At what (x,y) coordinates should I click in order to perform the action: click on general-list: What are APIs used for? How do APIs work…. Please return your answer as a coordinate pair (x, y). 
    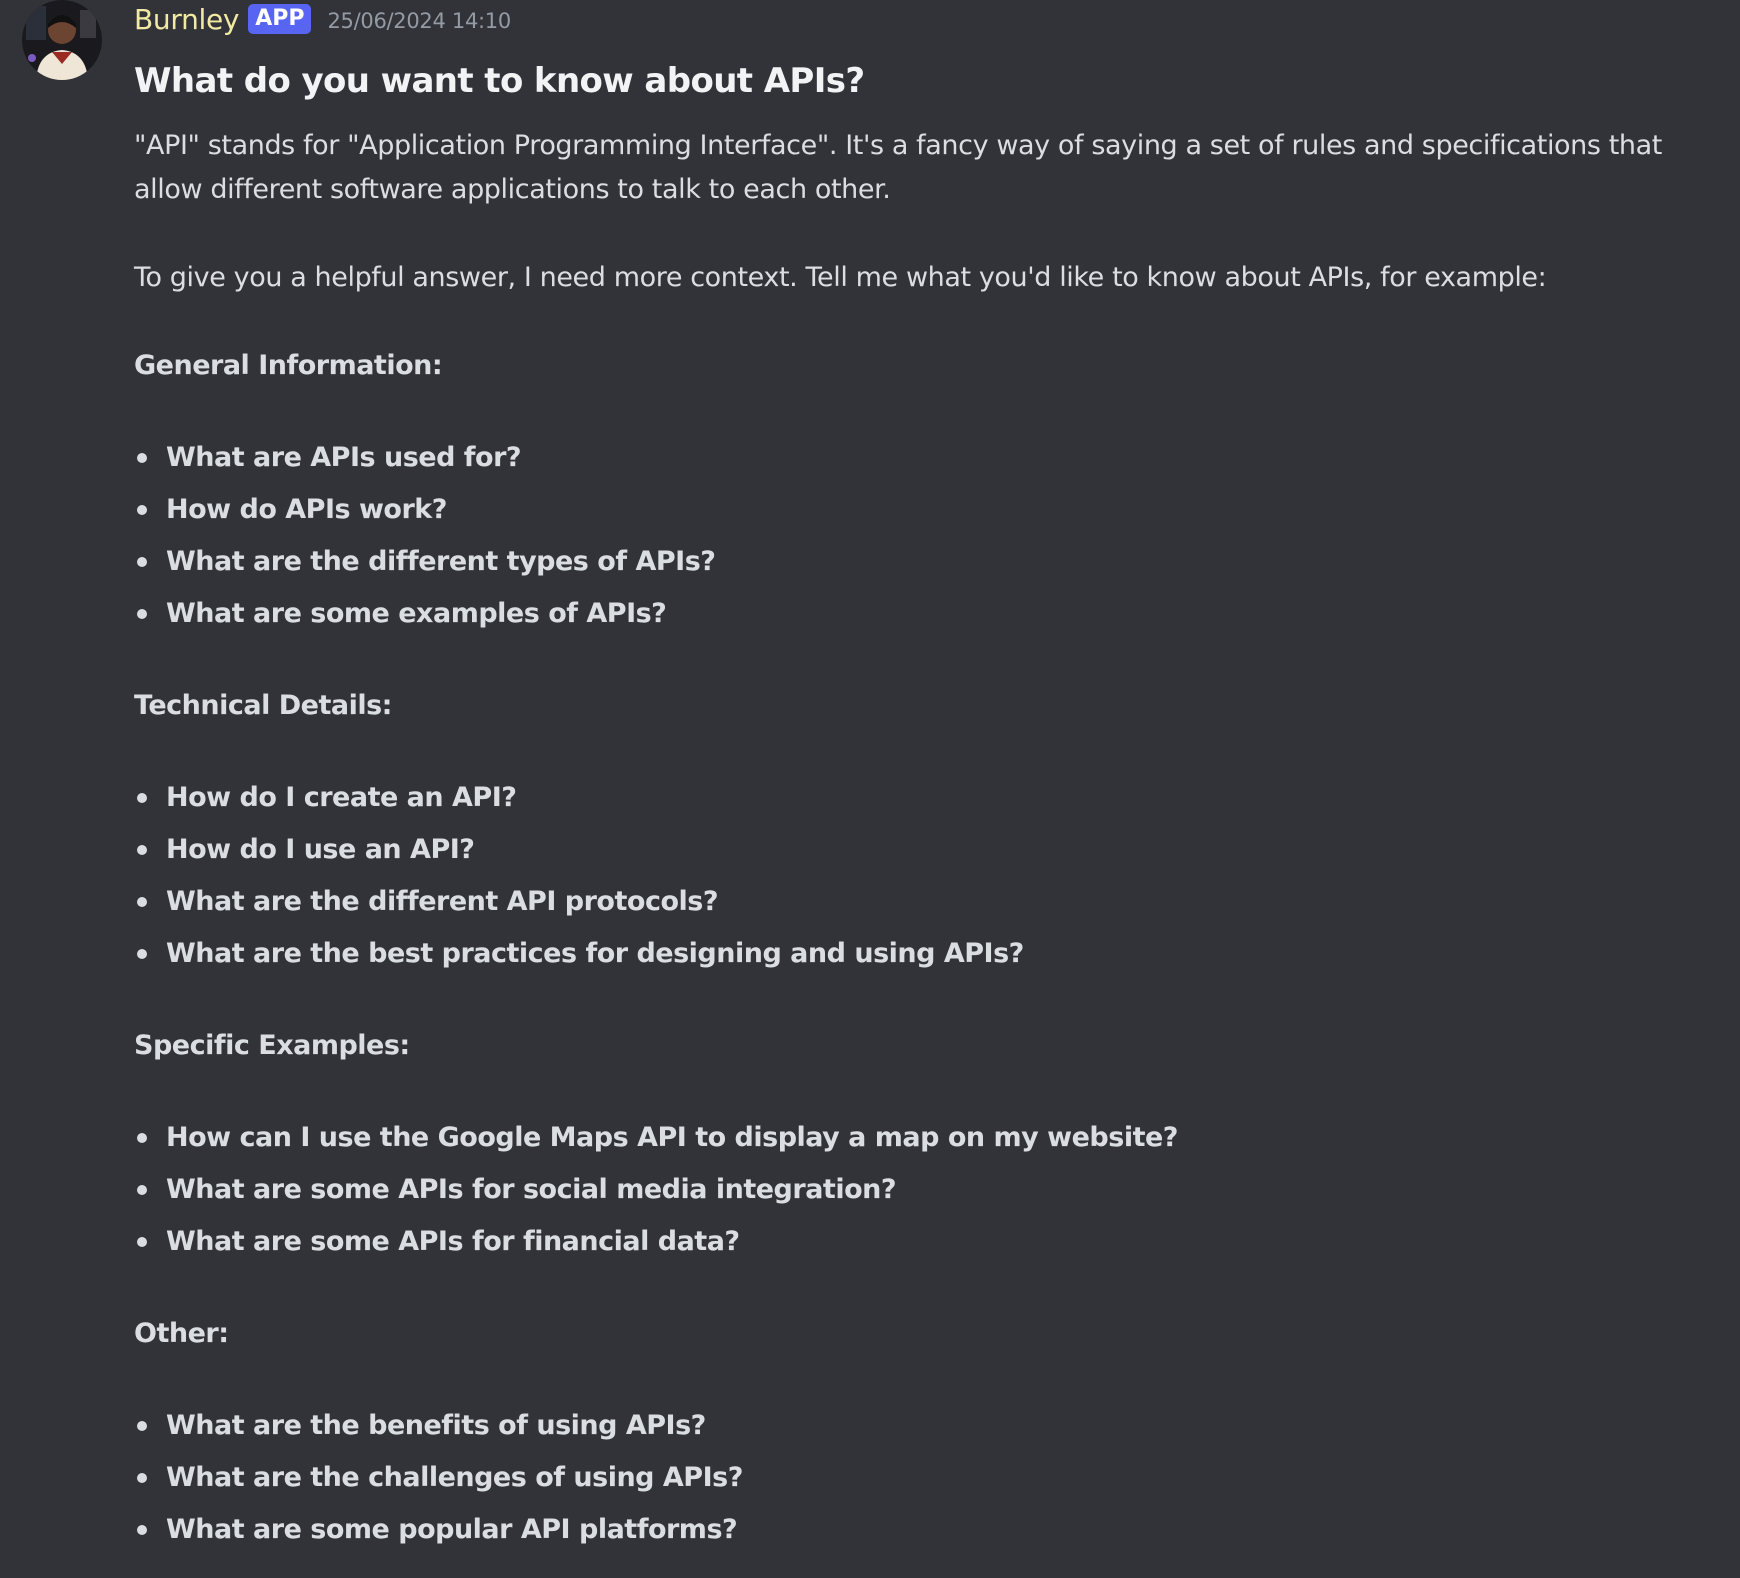
    Looking at the image, I should click on (932, 536).